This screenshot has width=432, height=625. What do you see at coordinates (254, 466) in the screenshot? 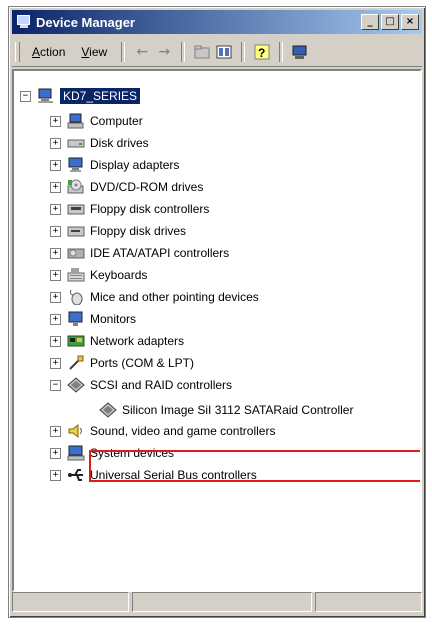
I see `highlight-box` at bounding box center [254, 466].